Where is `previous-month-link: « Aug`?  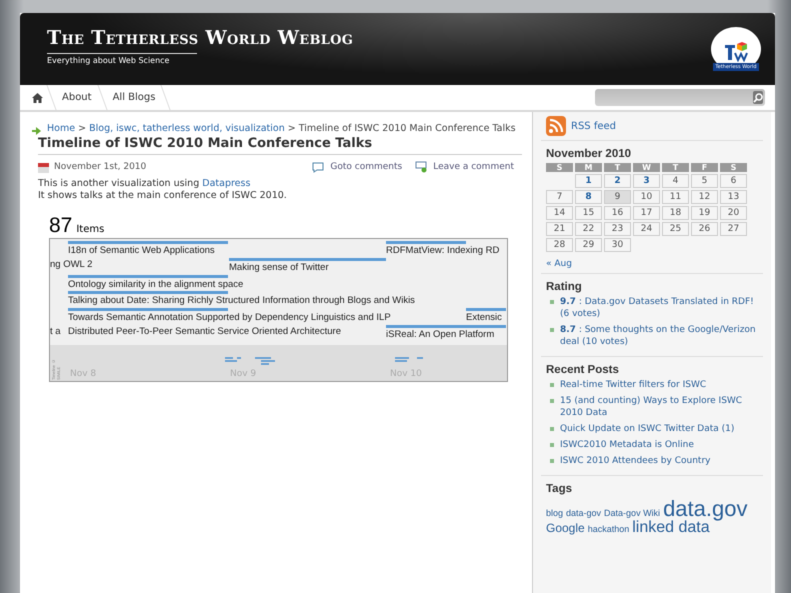
previous-month-link: « Aug is located at coordinates (652, 264).